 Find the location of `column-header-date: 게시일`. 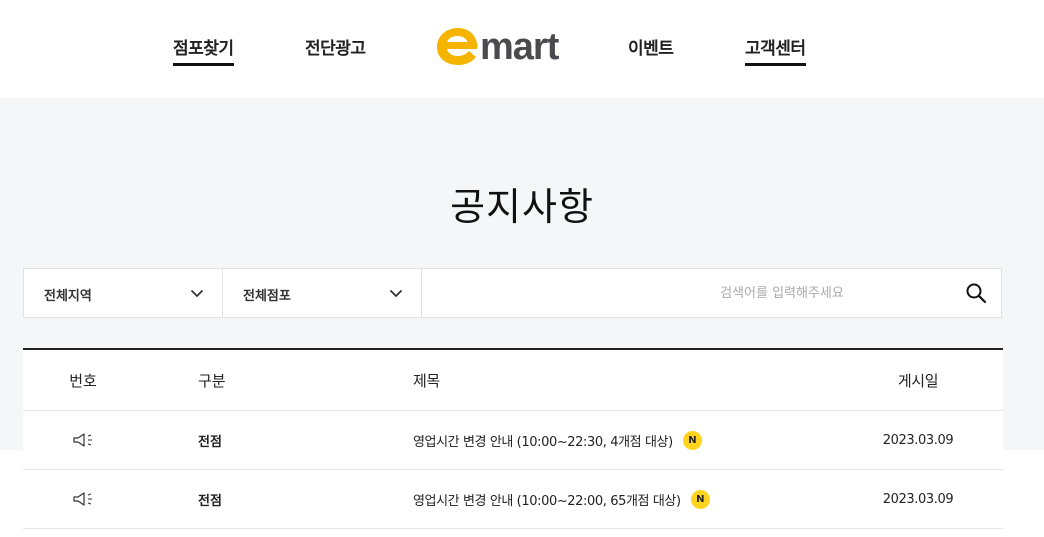

column-header-date: 게시일 is located at coordinates (918, 380).